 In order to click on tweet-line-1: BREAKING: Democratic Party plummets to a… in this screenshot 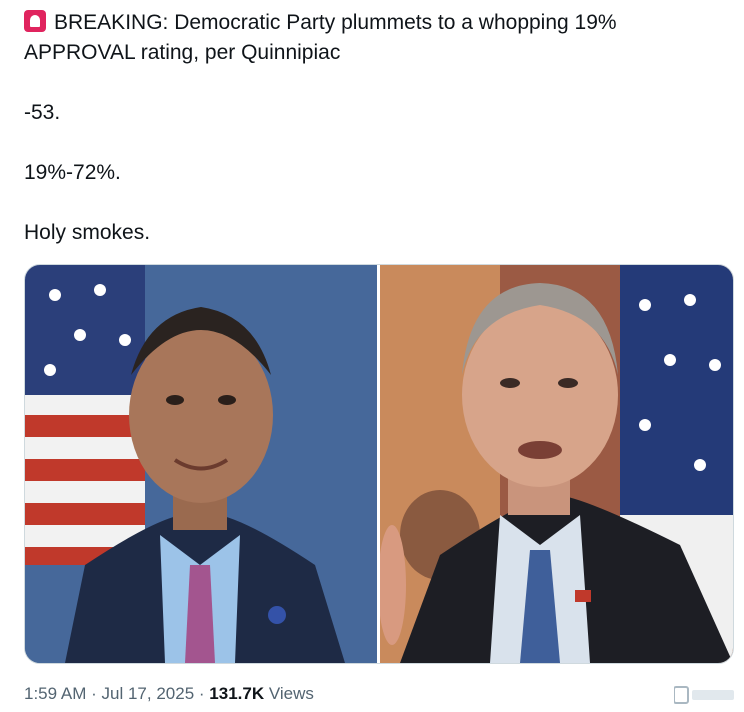, I will do `click(374, 23)`.